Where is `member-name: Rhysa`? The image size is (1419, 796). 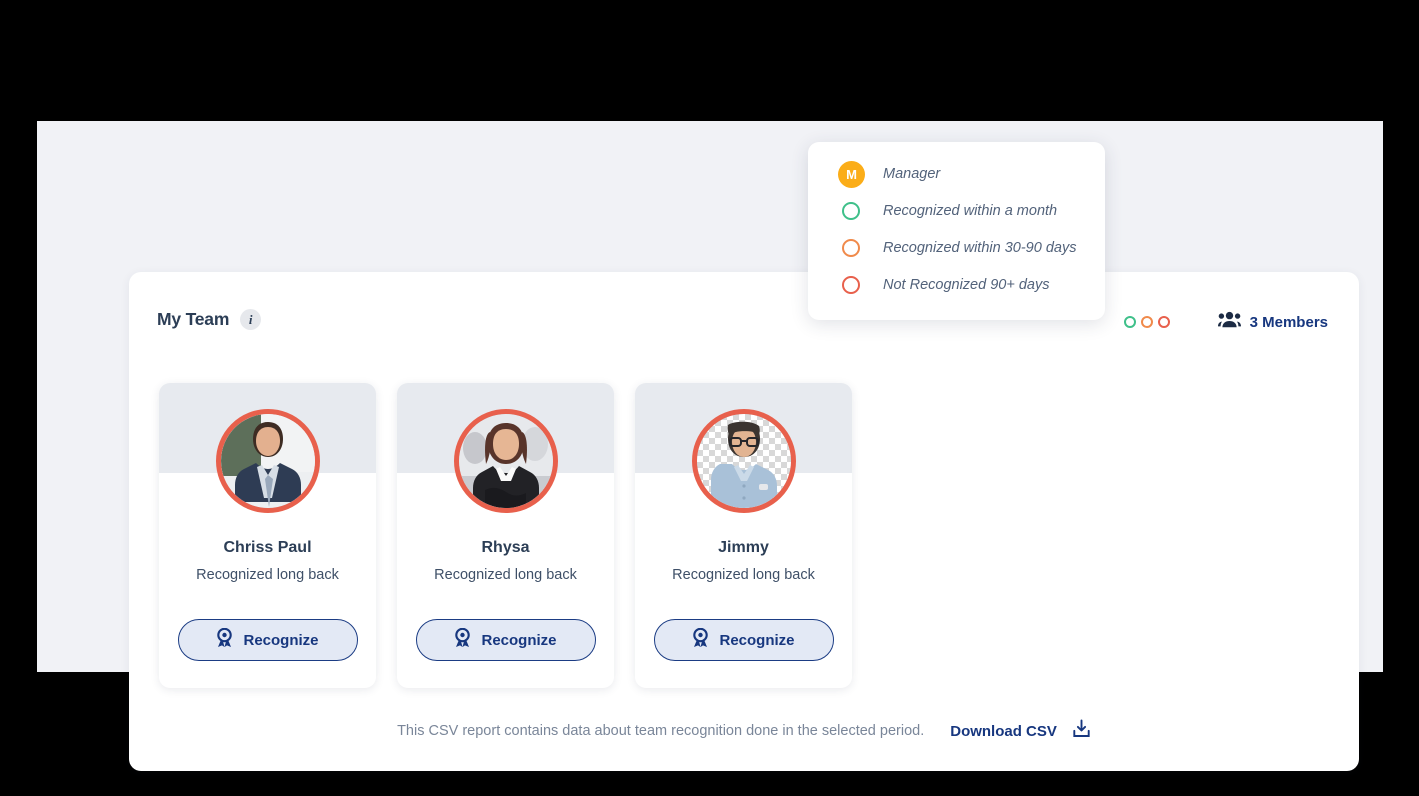
member-name: Rhysa is located at coordinates (505, 547).